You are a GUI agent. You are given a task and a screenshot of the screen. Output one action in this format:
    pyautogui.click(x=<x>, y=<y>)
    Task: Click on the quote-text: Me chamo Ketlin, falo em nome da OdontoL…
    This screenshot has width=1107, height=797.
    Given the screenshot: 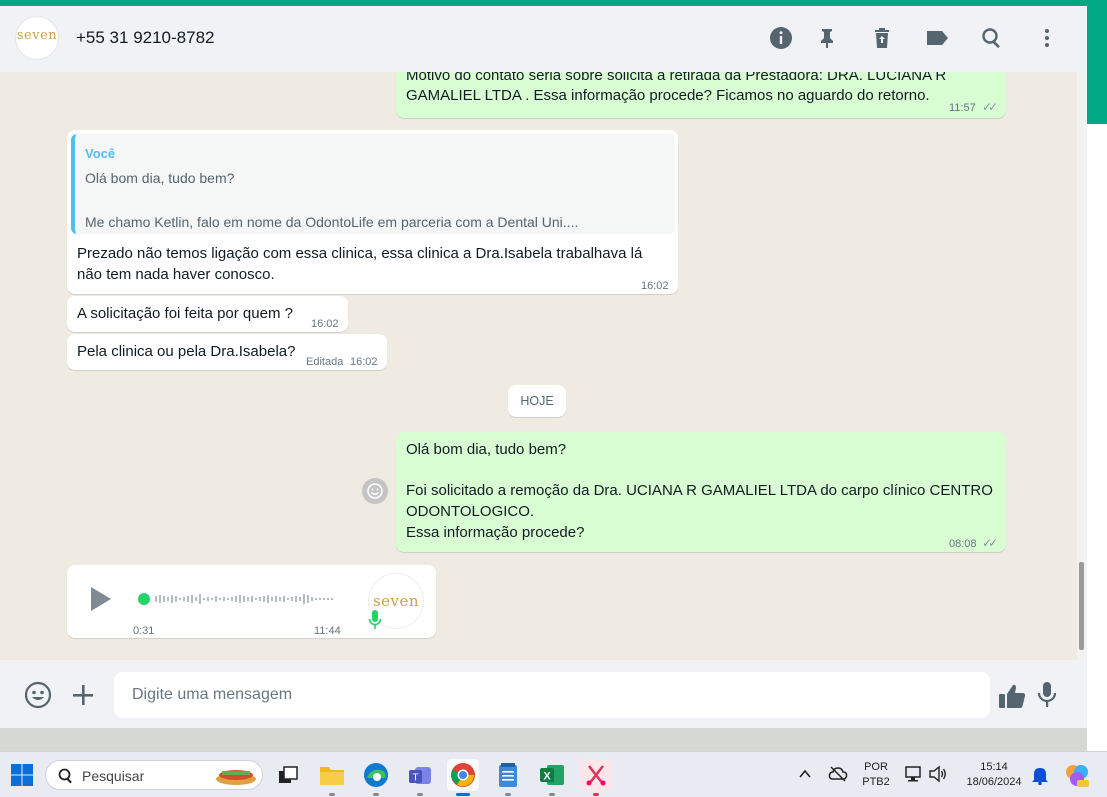 What is the action you would take?
    pyautogui.click(x=332, y=222)
    